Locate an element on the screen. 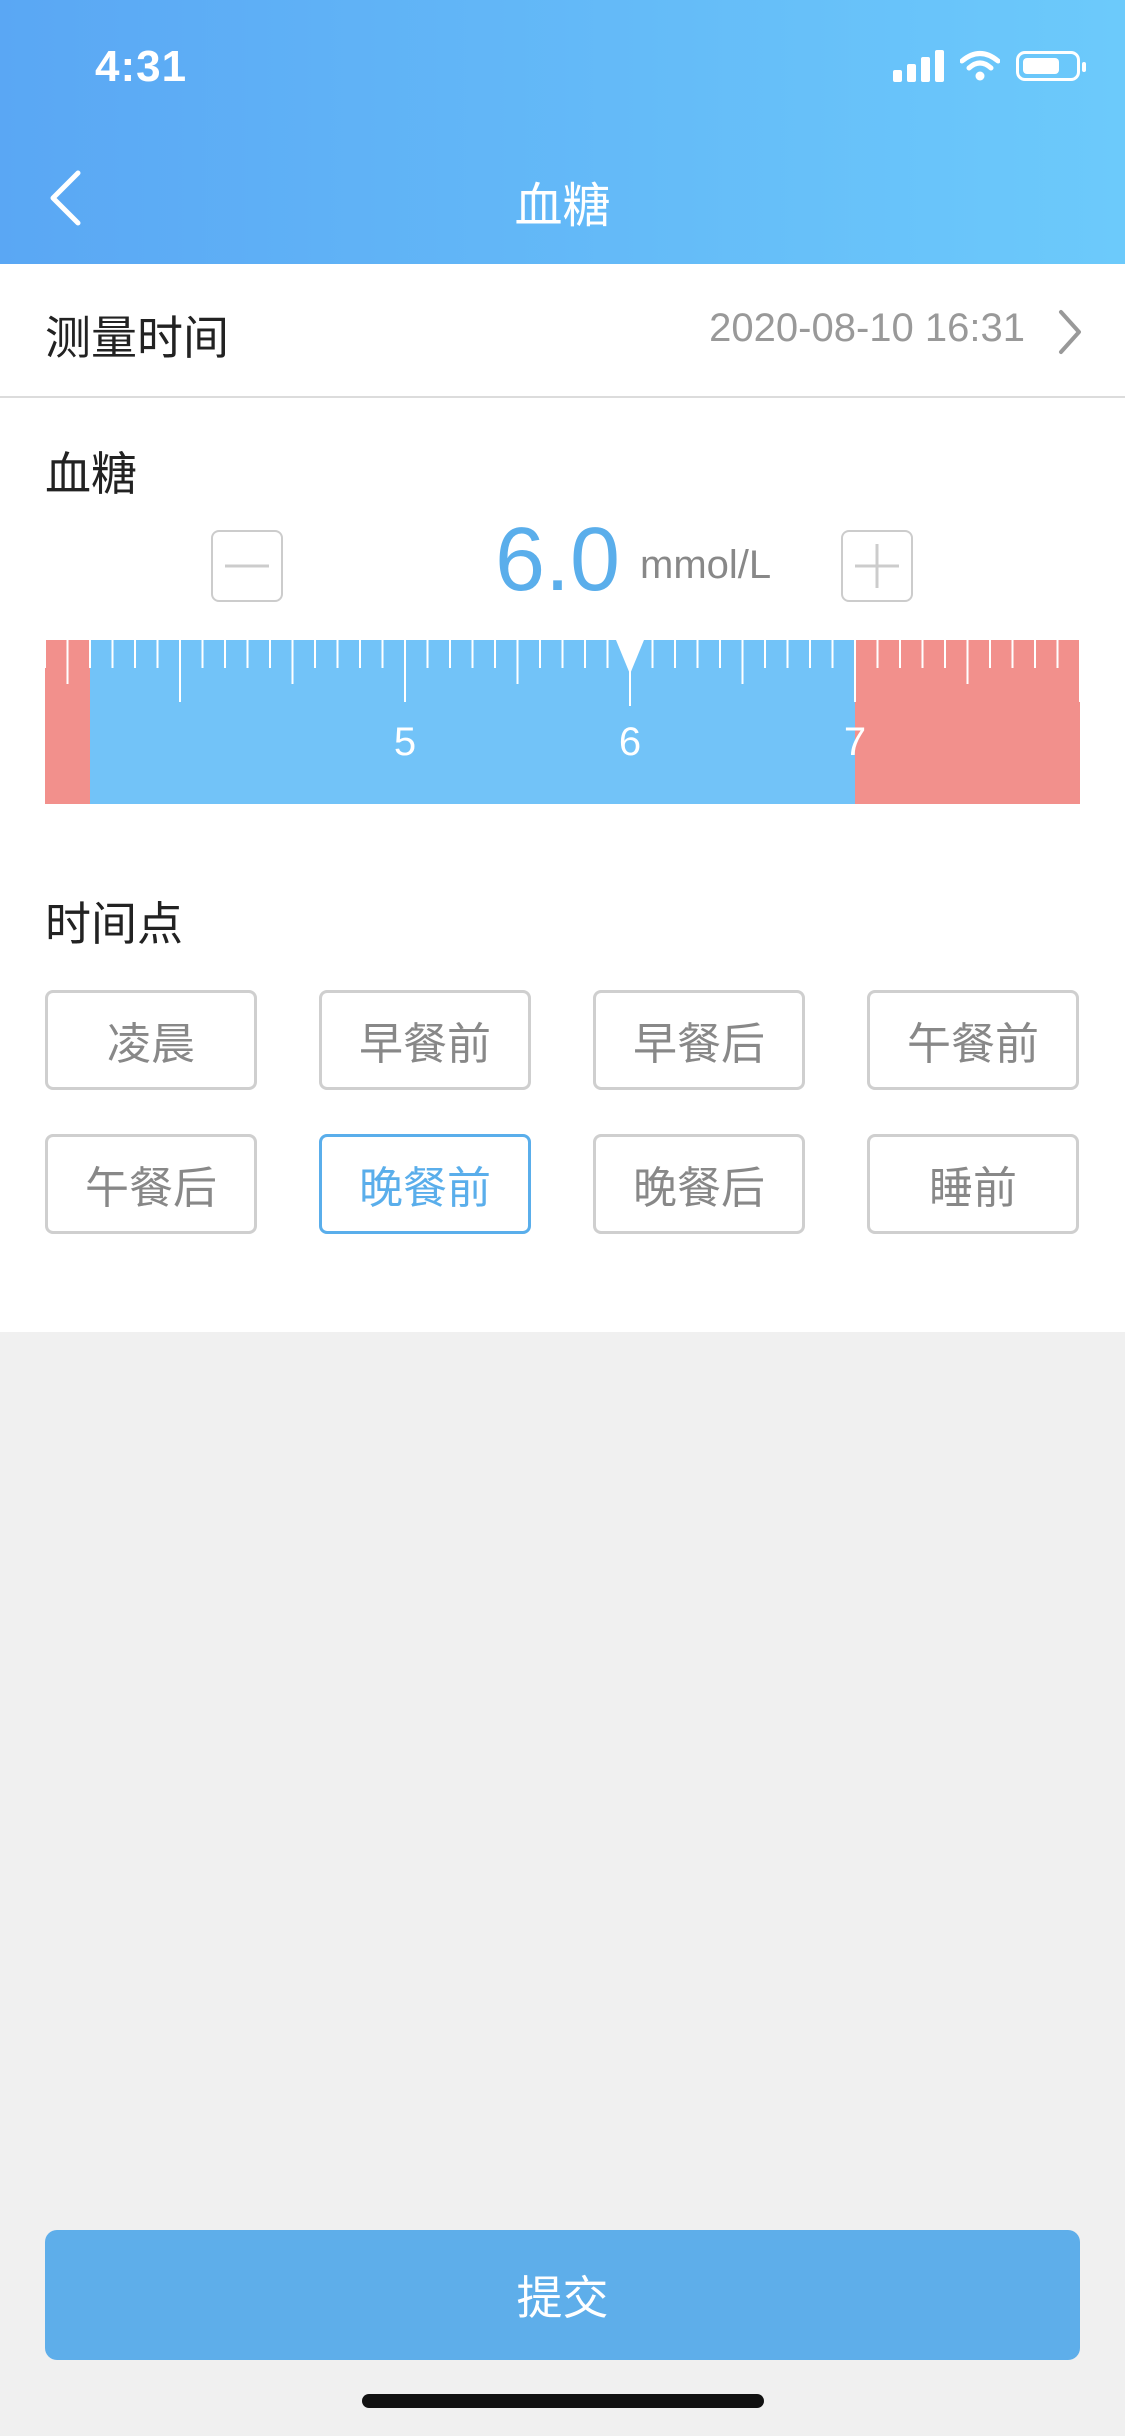  measure-time-value: 2020-08-10 16:31 is located at coordinates (867, 328).